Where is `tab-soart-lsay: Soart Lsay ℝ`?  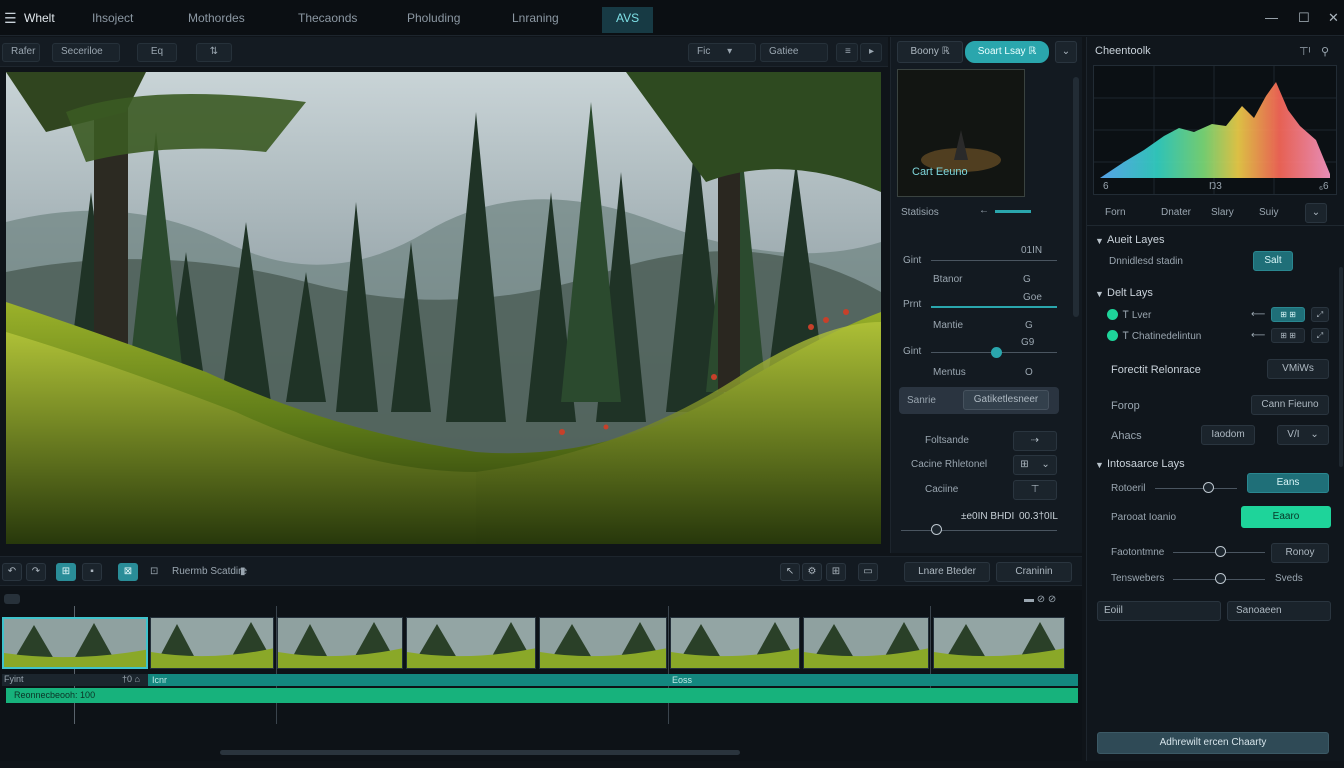
tab-soart-lsay: Soart Lsay ℝ is located at coordinates (1007, 52).